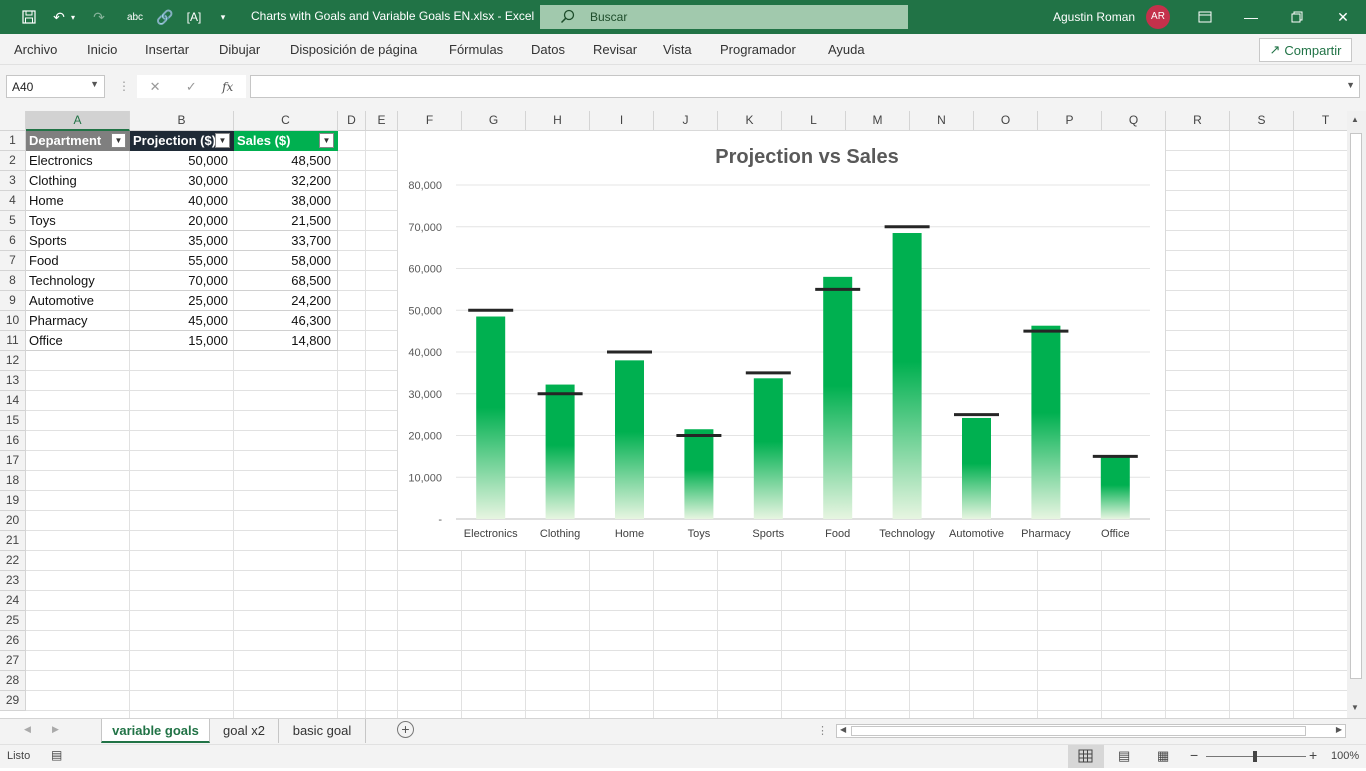 Image resolution: width=1366 pixels, height=771 pixels. Describe the element at coordinates (78, 121) in the screenshot. I see `column-header-a: A` at that location.